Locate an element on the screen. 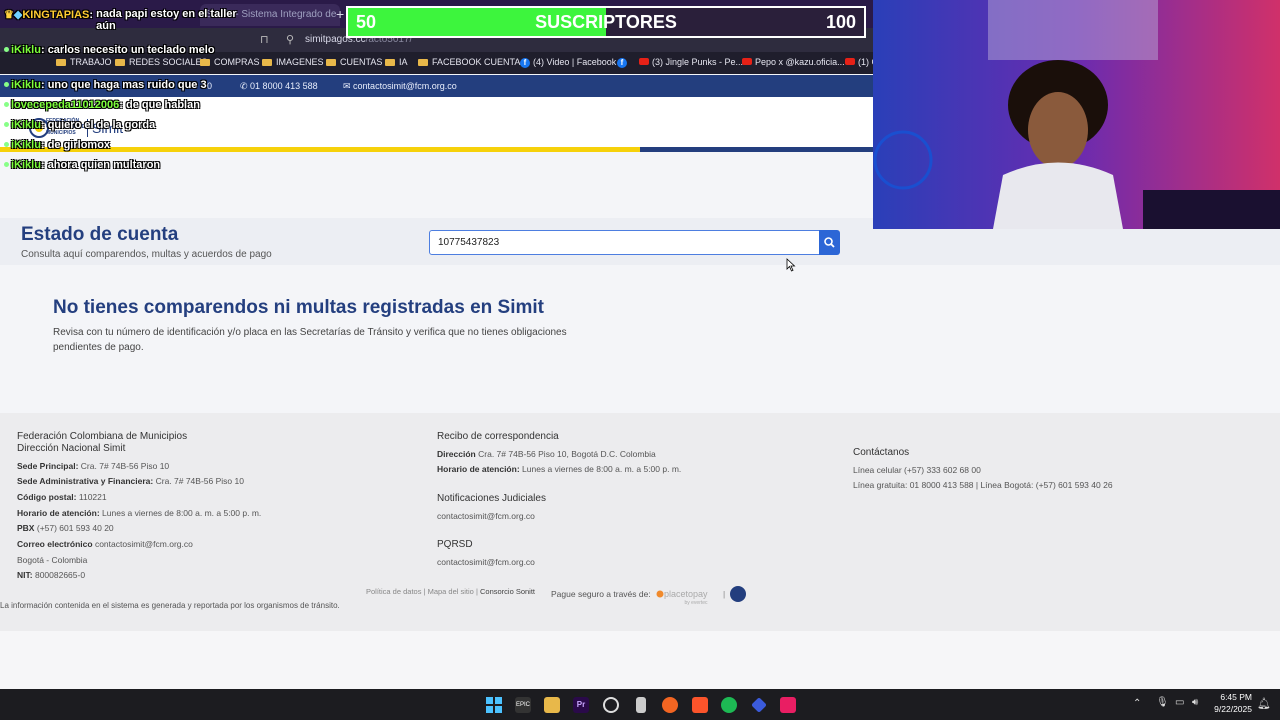 The width and height of the screenshot is (1280, 720). crown-icon: ♛ is located at coordinates (9, 15).